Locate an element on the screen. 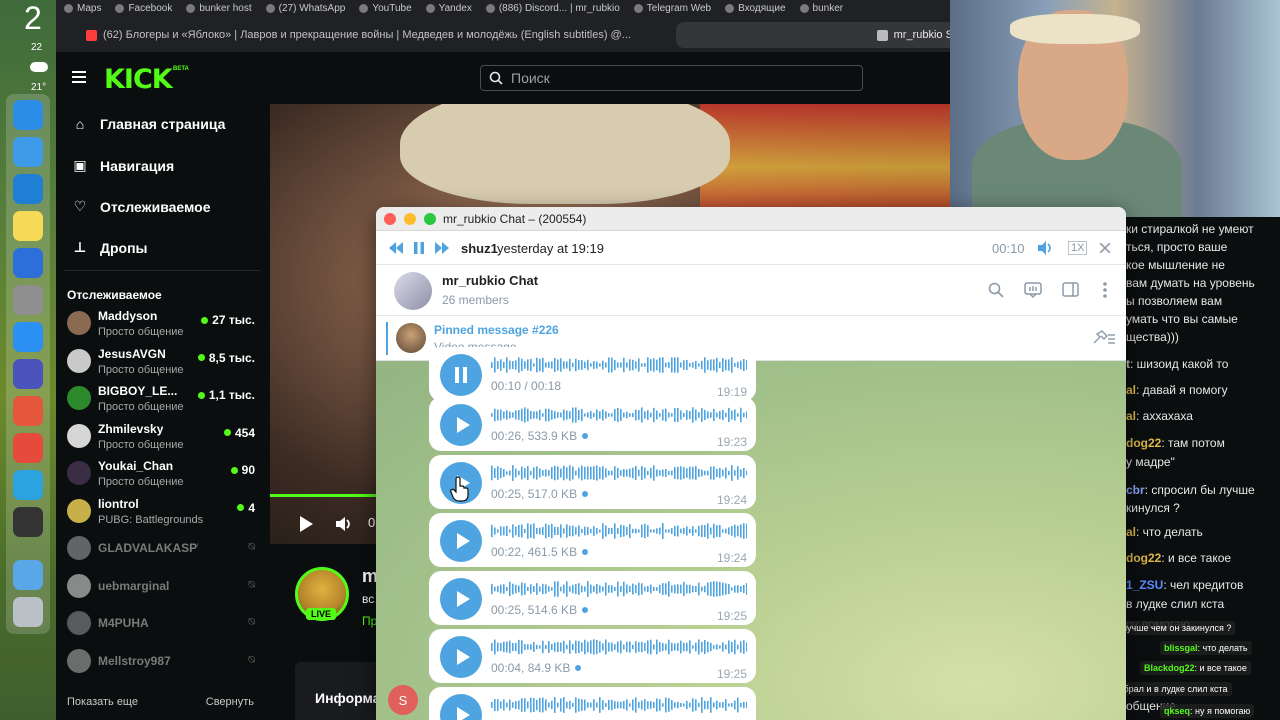 The height and width of the screenshot is (720, 1280). folder-icon is located at coordinates (28, 575).